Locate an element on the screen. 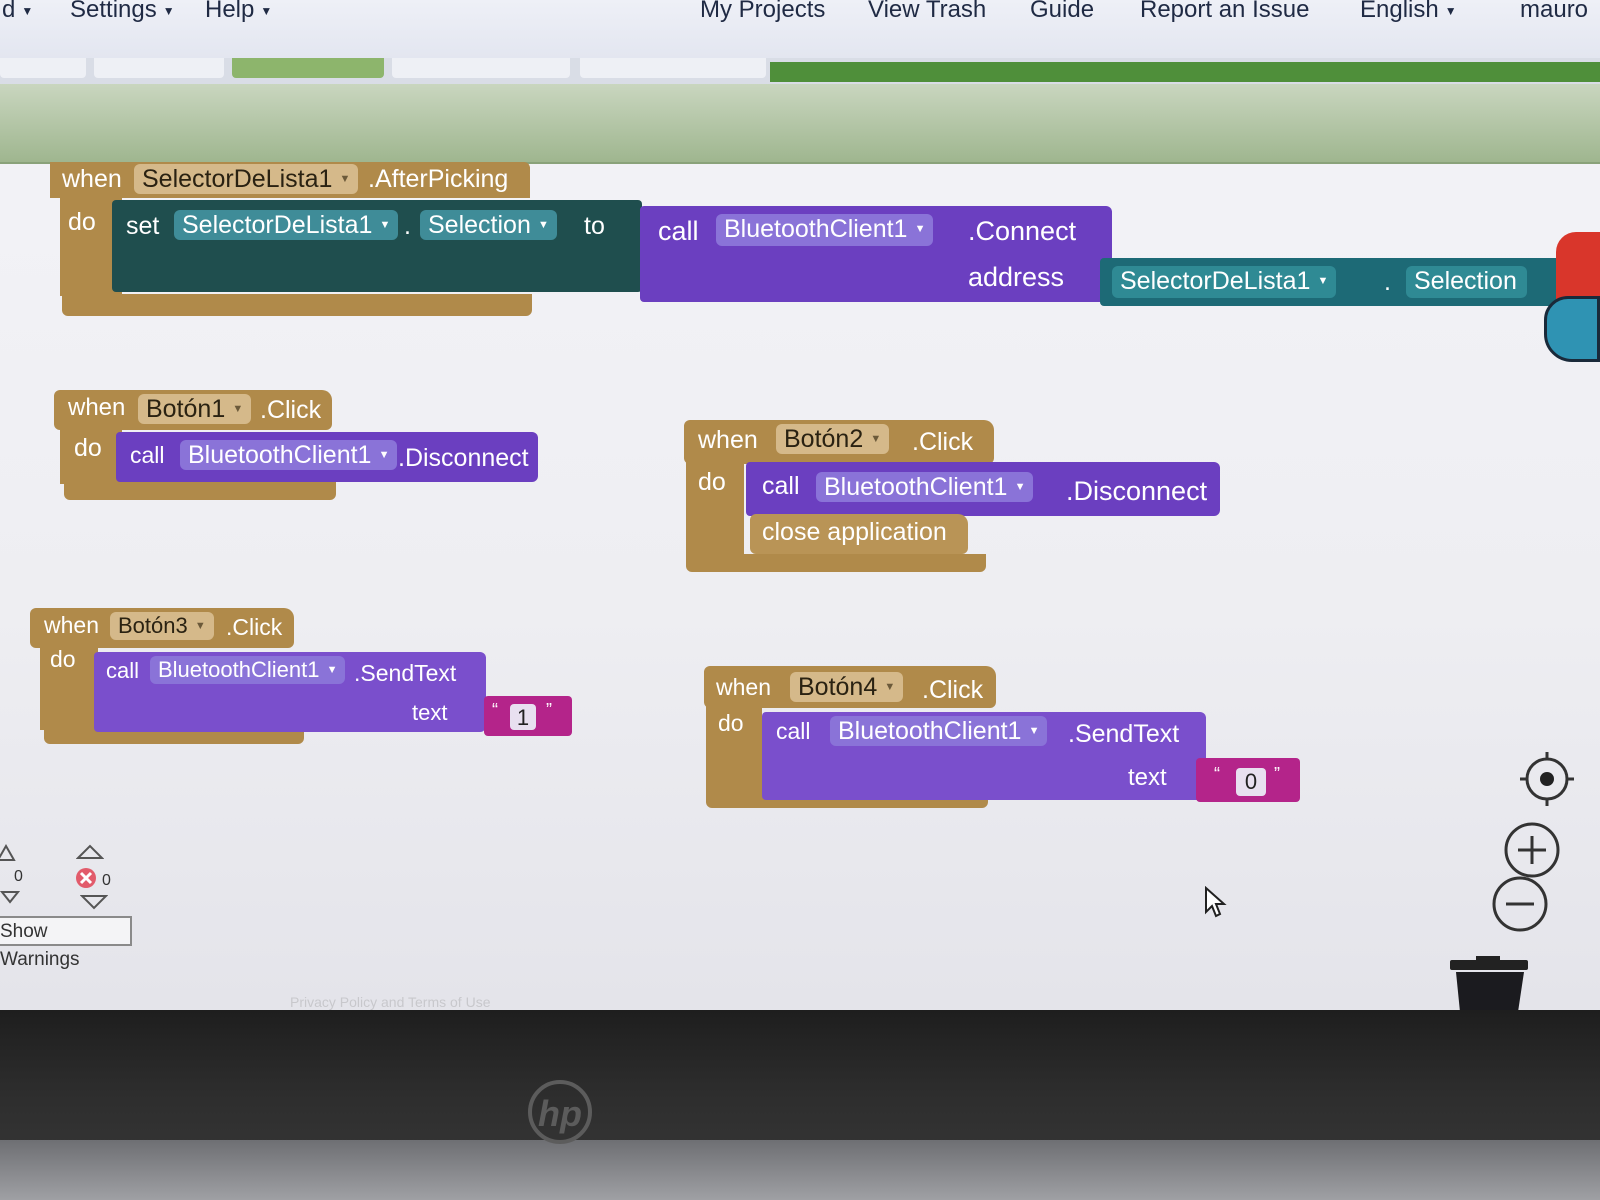  minus-circle-icon is located at coordinates (1520, 906).